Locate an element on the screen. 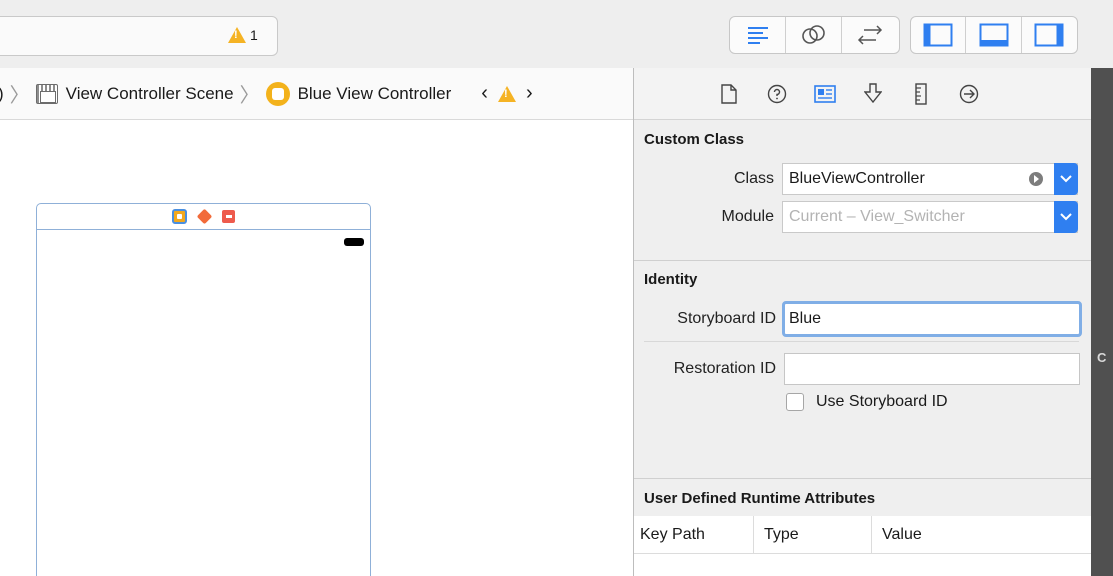 The image size is (1113, 576). file-icon is located at coordinates (729, 93).